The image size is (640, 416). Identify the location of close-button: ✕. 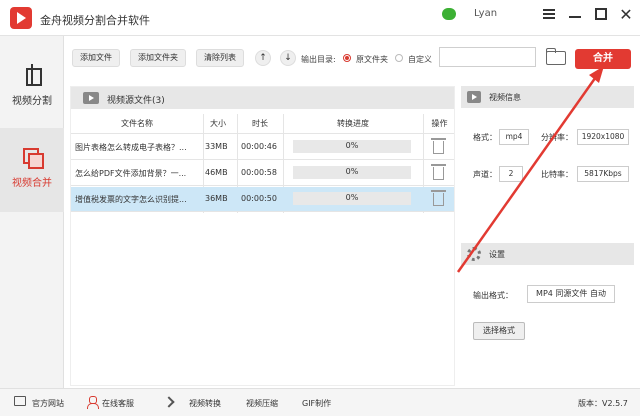
(626, 14).